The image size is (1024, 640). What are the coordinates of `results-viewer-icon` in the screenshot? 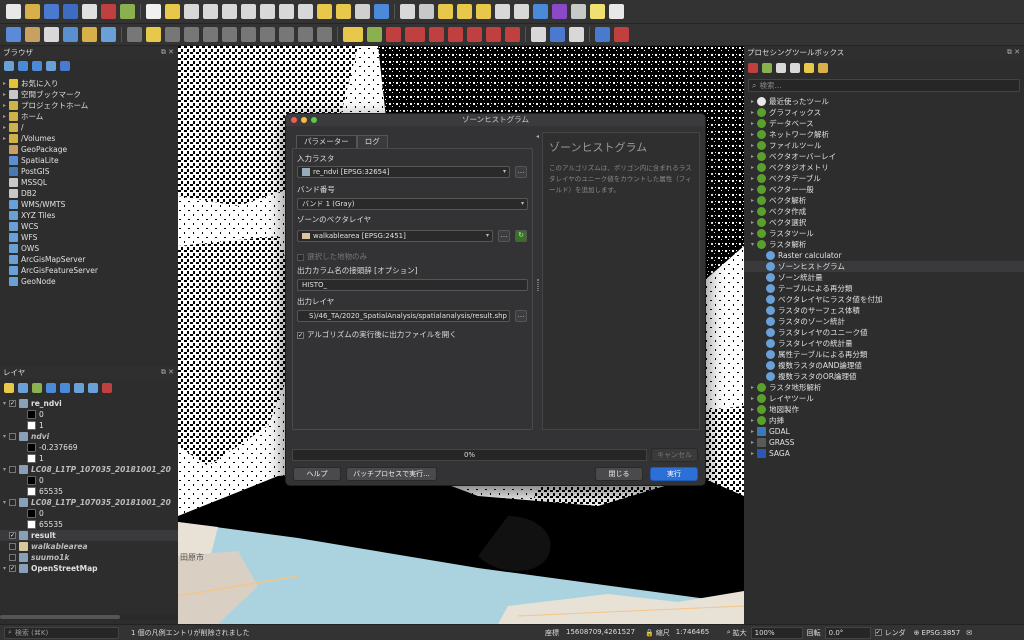 It's located at (795, 68).